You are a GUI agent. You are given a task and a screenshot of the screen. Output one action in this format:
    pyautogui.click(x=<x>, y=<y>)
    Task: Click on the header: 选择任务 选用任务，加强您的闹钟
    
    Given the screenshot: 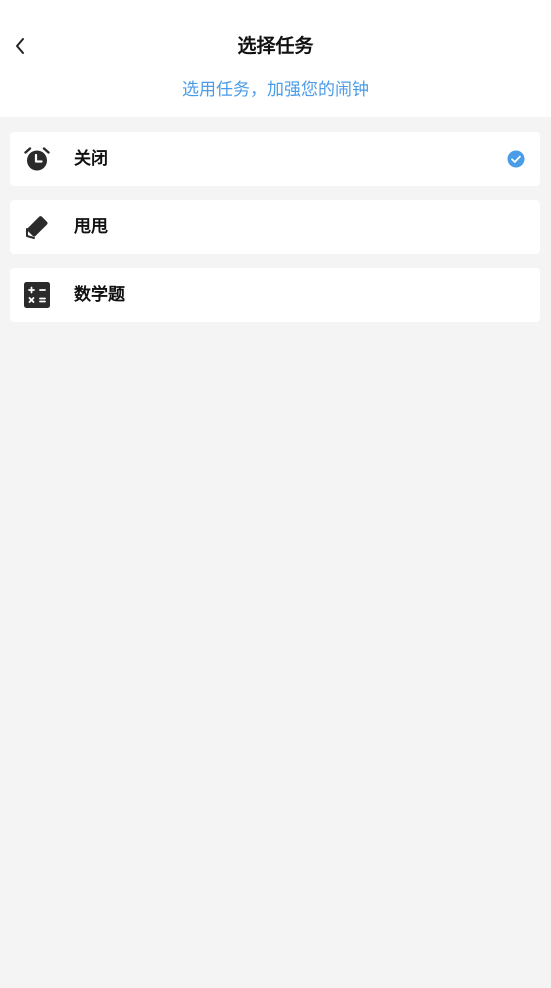 What is the action you would take?
    pyautogui.click(x=275, y=58)
    